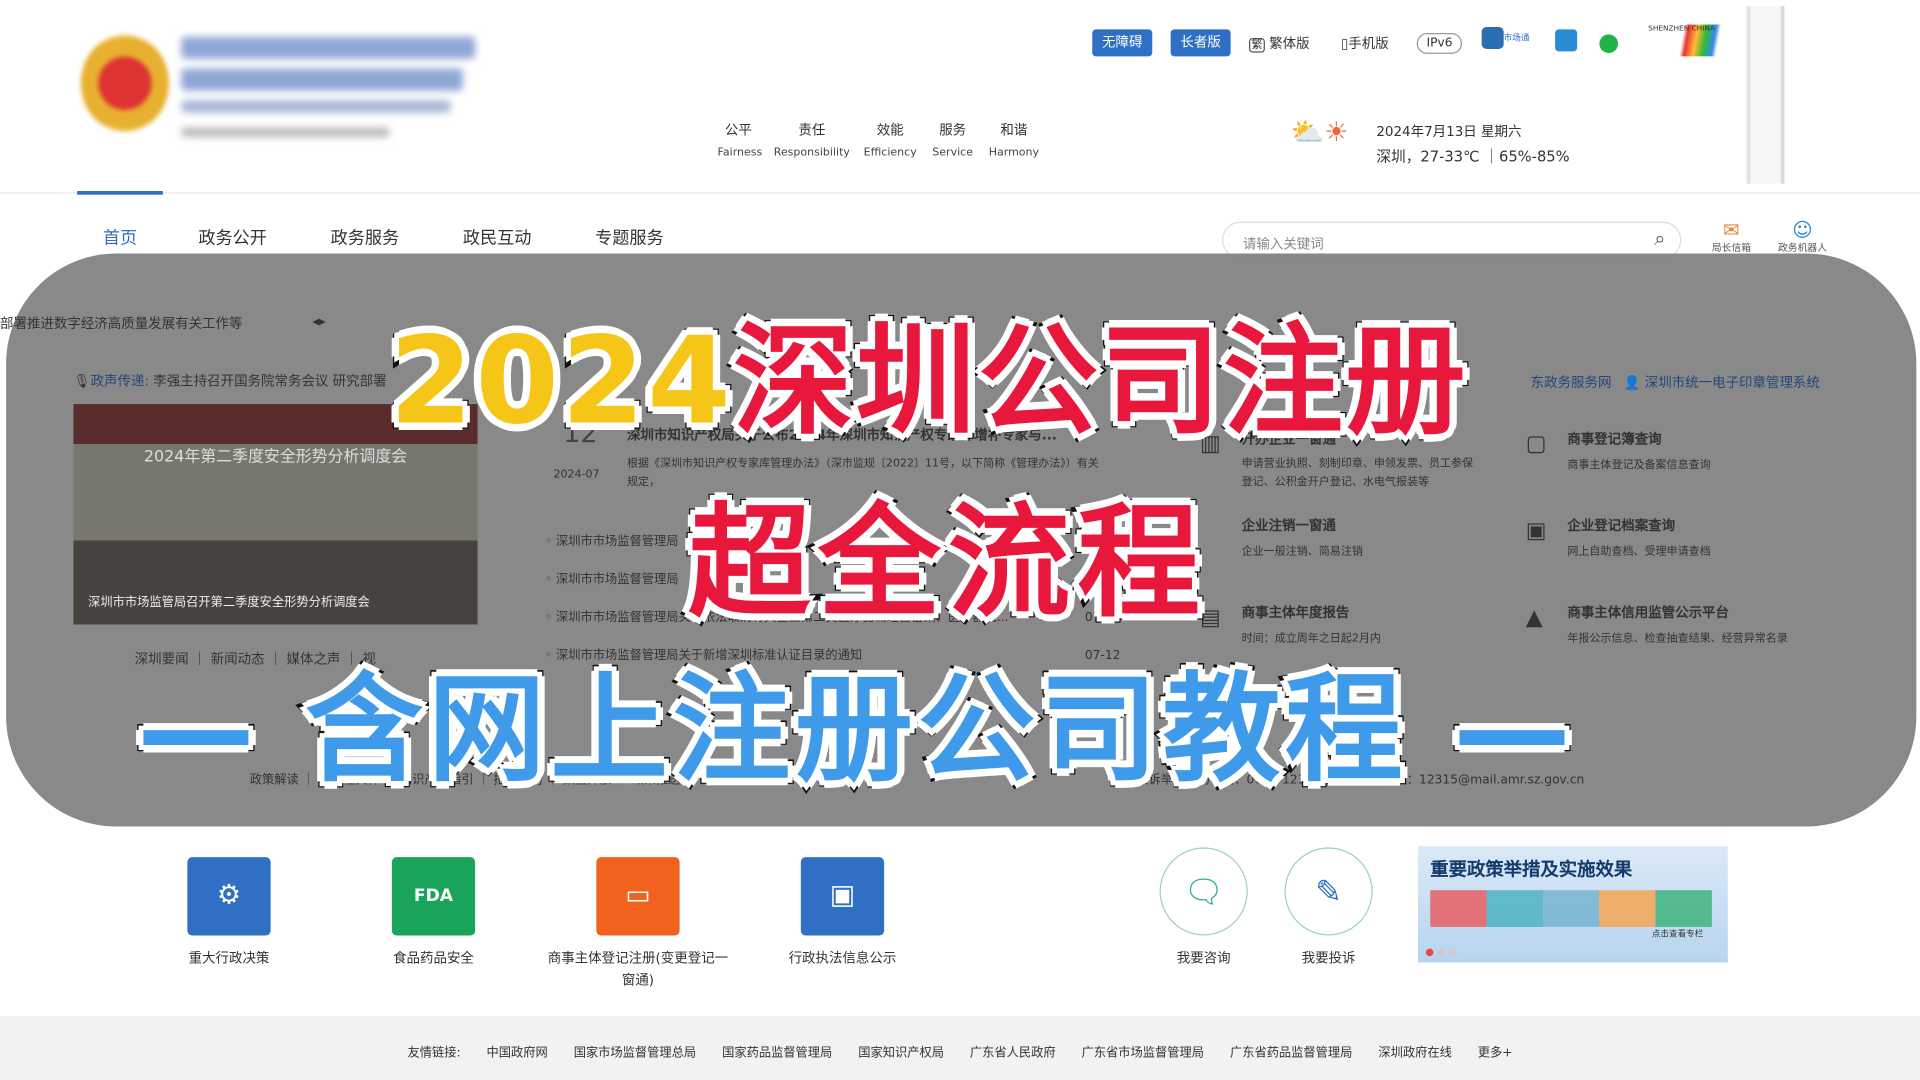 This screenshot has height=1080, width=1920. Describe the element at coordinates (497, 237) in the screenshot. I see `nav-interaction: 政民互动` at that location.